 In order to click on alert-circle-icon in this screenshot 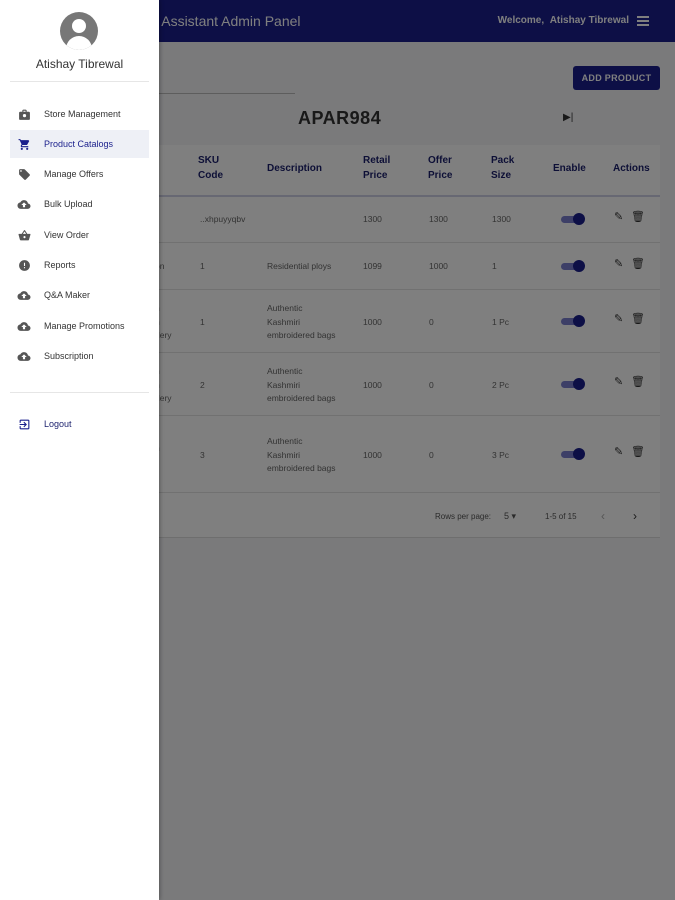, I will do `click(24, 265)`.